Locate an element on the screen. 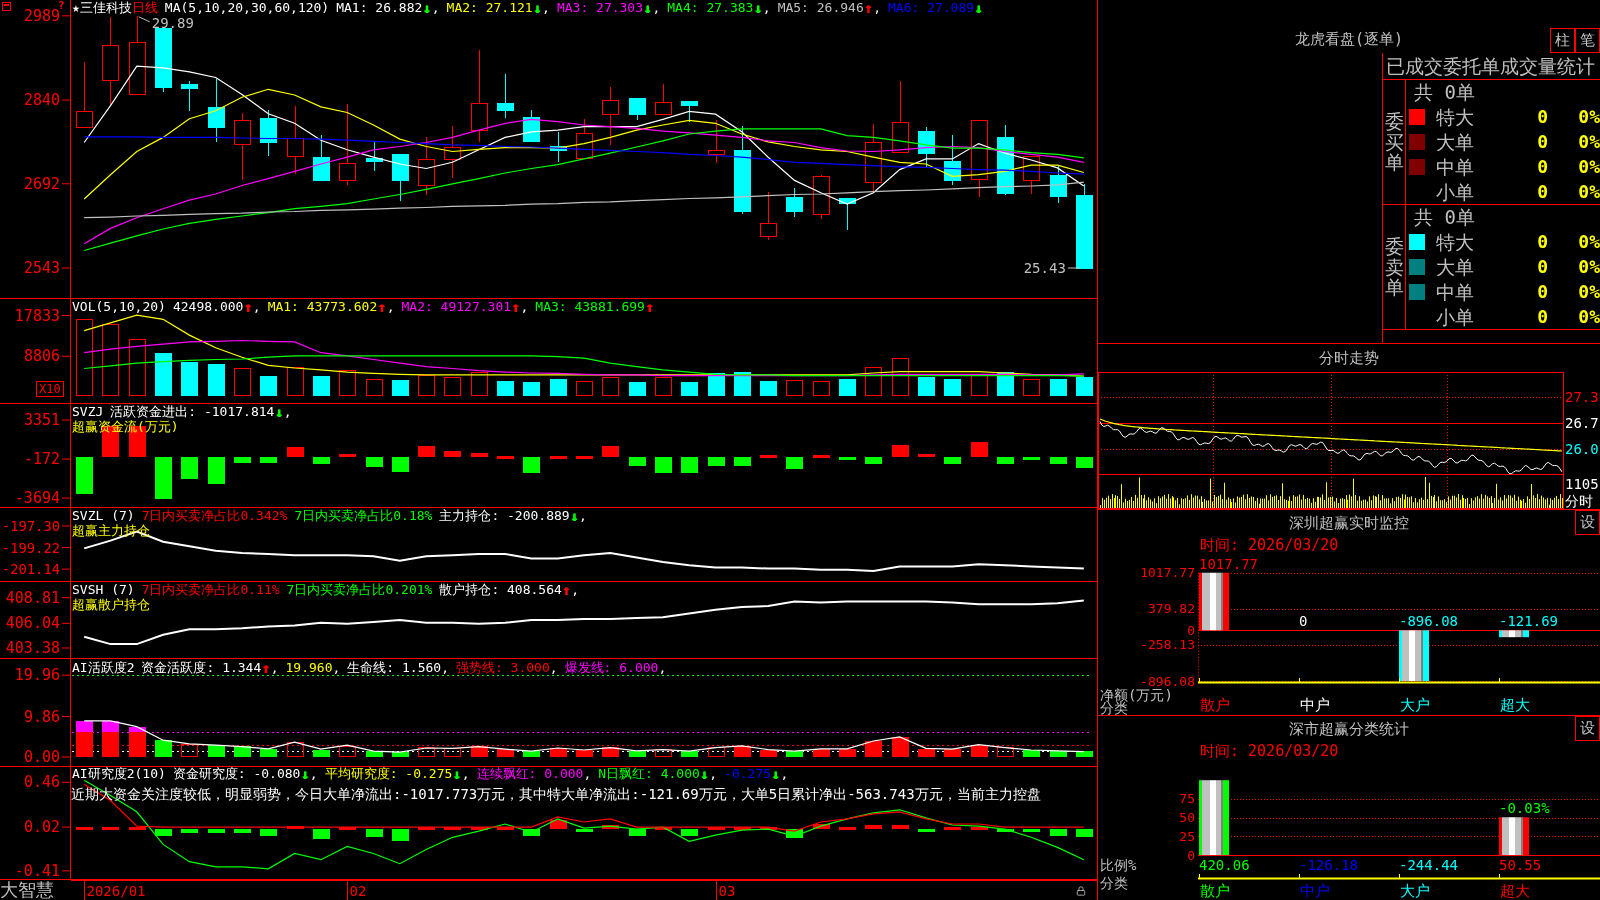 Image resolution: width=1600 pixels, height=900 pixels. indicator-label: AI研究度2(10) is located at coordinates (119, 774).